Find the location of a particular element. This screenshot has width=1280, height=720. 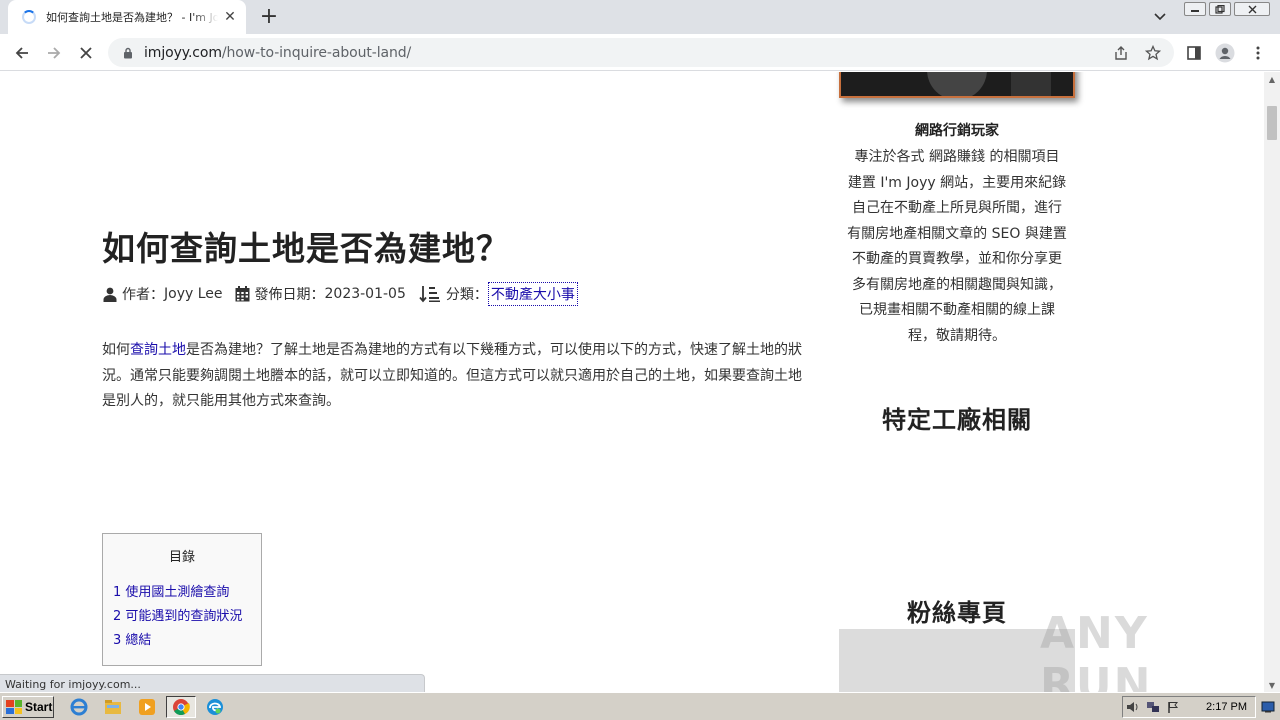

start-button: Start is located at coordinates (28, 707).